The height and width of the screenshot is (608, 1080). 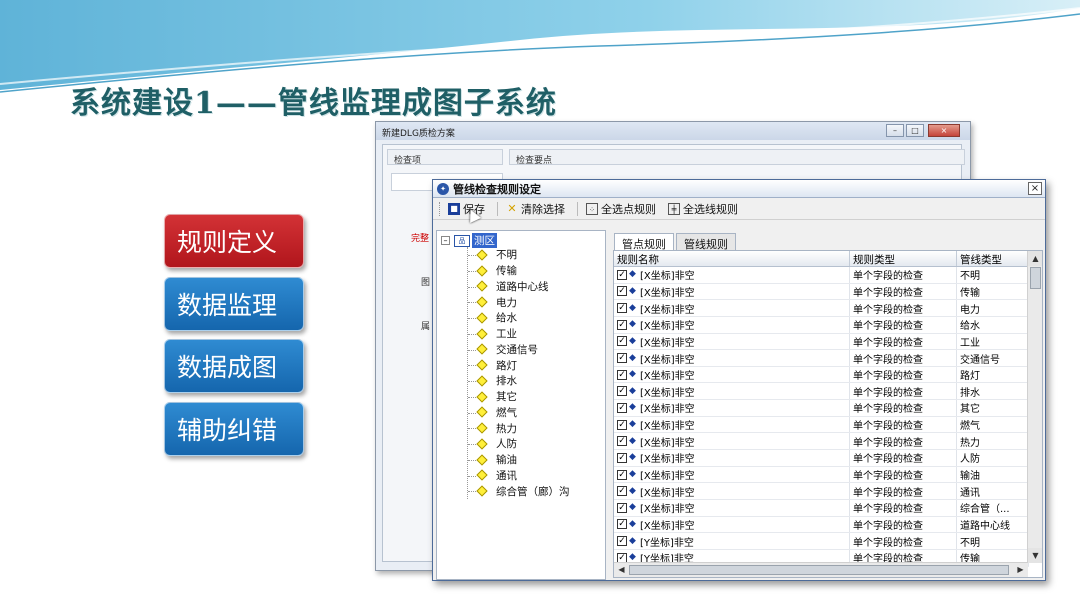 What do you see at coordinates (821, 392) in the screenshot?
I see `table-row: ✓ ◆ [X坐标]非空 单个字段的检查 排水` at bounding box center [821, 392].